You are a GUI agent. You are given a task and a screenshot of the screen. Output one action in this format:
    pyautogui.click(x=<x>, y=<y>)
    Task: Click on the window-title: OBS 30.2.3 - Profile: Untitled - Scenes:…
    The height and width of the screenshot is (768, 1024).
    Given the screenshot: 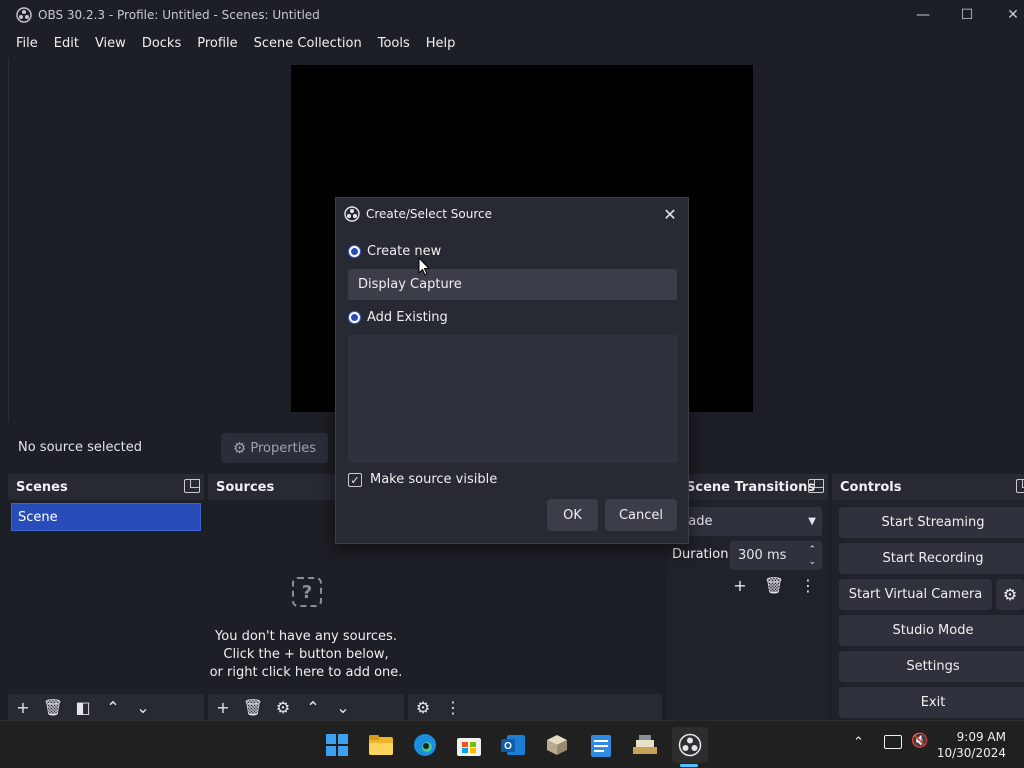 What is the action you would take?
    pyautogui.click(x=179, y=15)
    